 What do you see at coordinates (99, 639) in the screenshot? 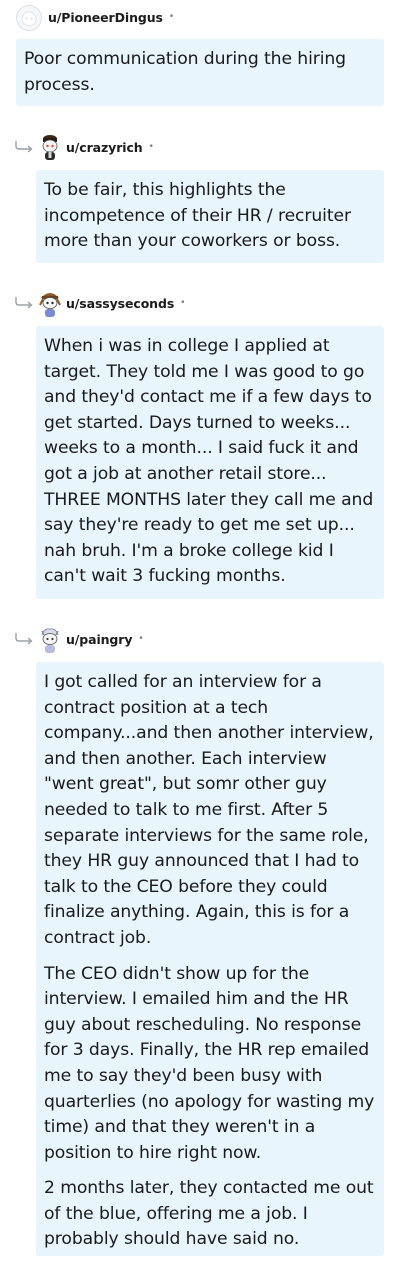
I see `username: u/paingry` at bounding box center [99, 639].